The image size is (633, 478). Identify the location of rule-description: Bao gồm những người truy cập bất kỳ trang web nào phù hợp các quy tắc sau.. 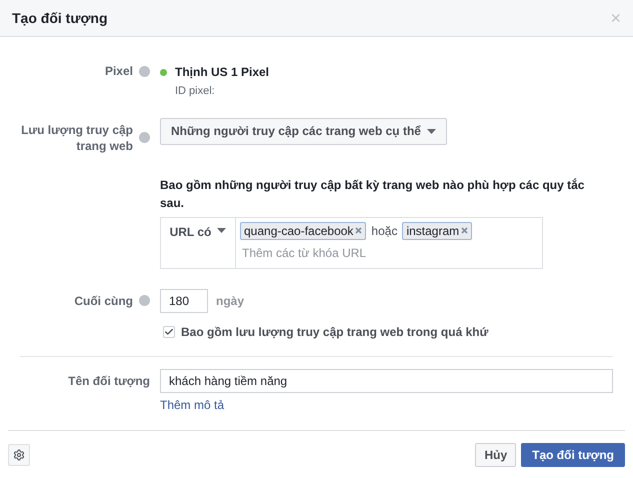
(373, 194).